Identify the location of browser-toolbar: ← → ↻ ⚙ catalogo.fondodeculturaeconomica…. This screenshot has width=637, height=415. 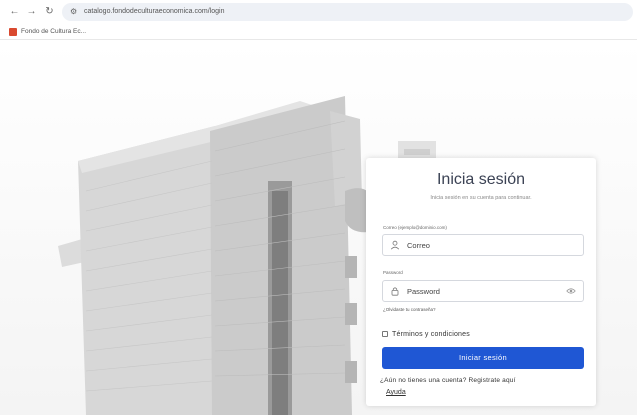
(318, 12).